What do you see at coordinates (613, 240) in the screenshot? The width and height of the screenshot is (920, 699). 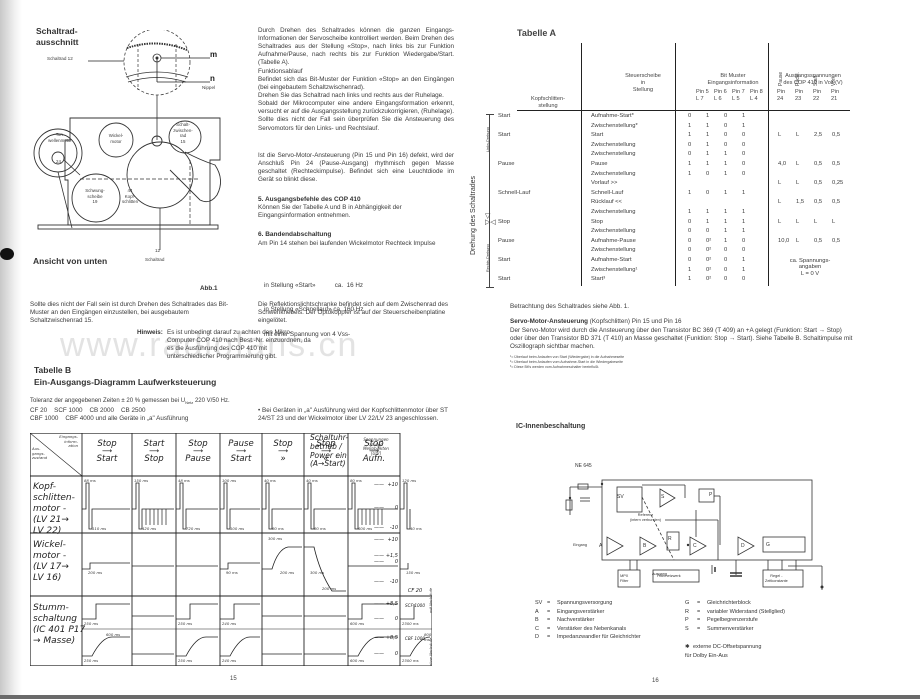 I see `steuer-cell: Aufnahme-Pause` at bounding box center [613, 240].